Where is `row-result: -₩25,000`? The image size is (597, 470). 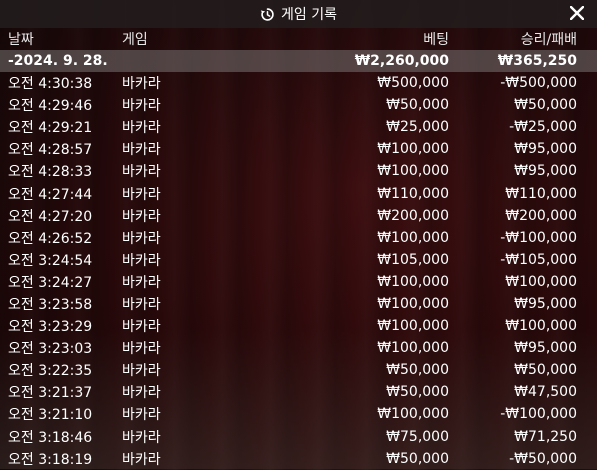
row-result: -₩25,000 is located at coordinates (543, 127).